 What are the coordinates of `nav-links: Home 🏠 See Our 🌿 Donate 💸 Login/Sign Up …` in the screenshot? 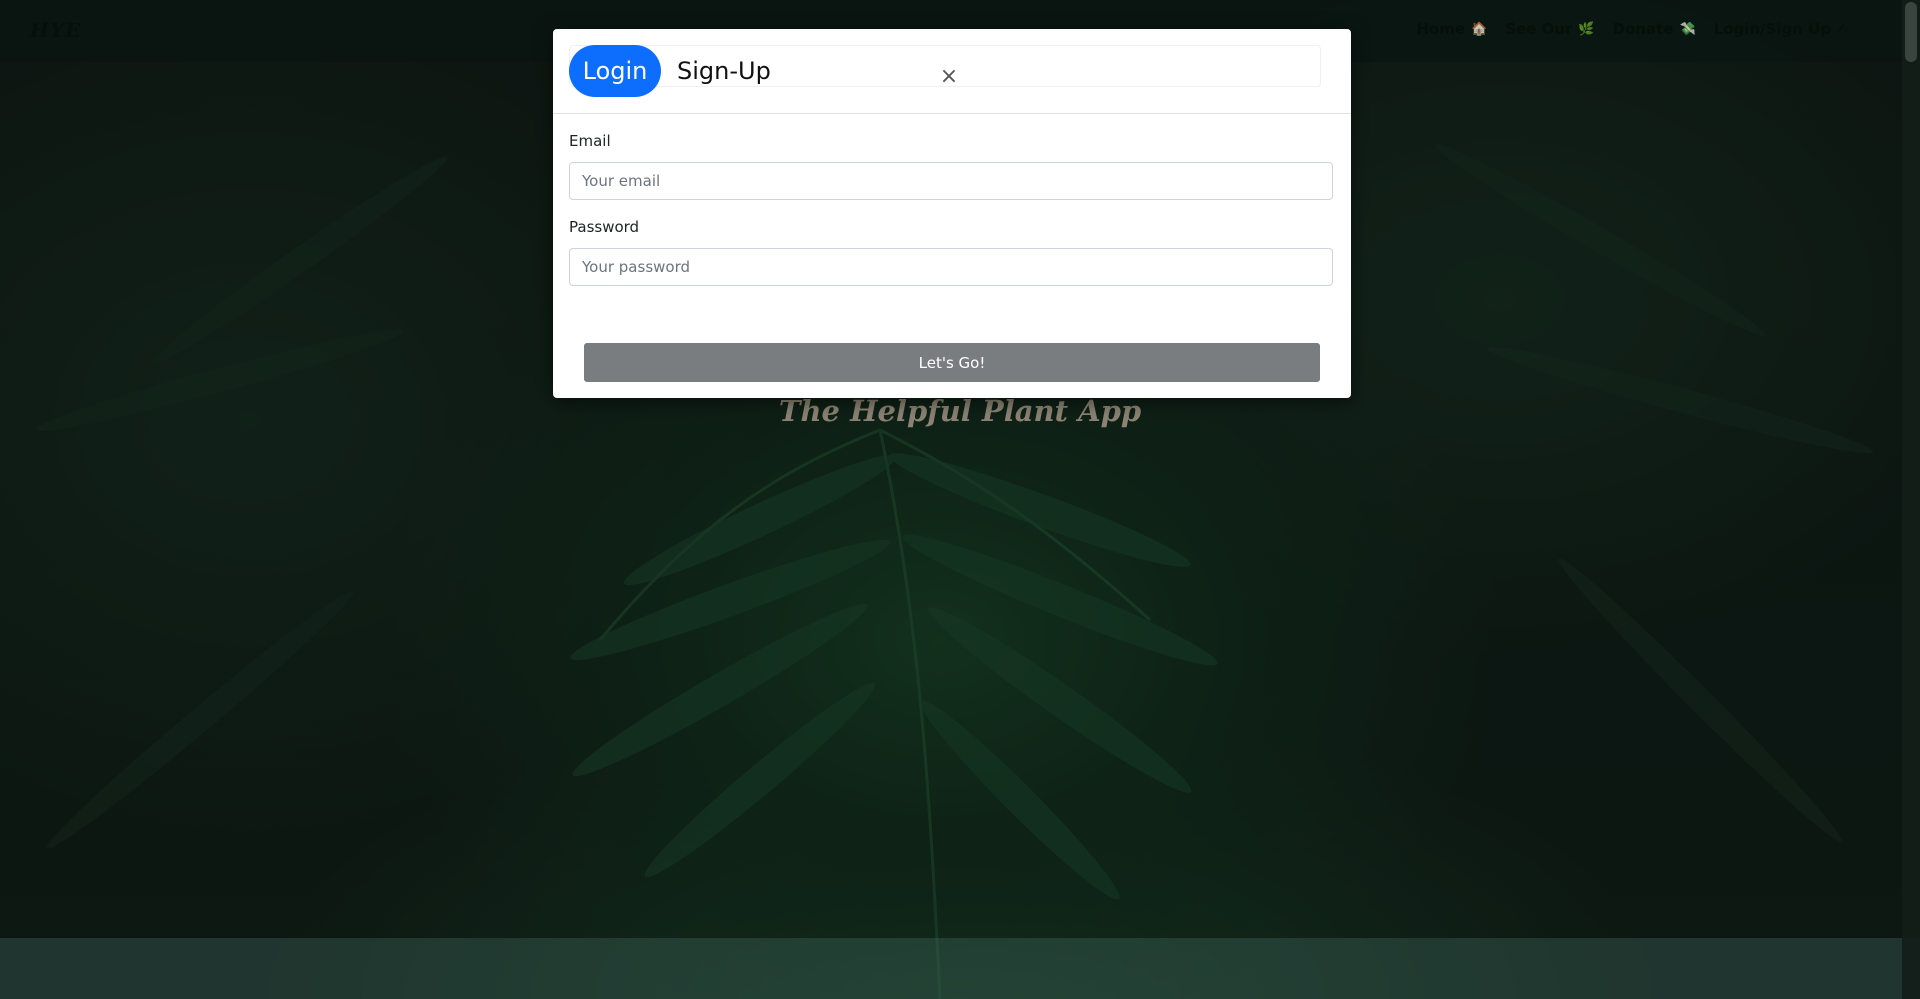 It's located at (1632, 29).